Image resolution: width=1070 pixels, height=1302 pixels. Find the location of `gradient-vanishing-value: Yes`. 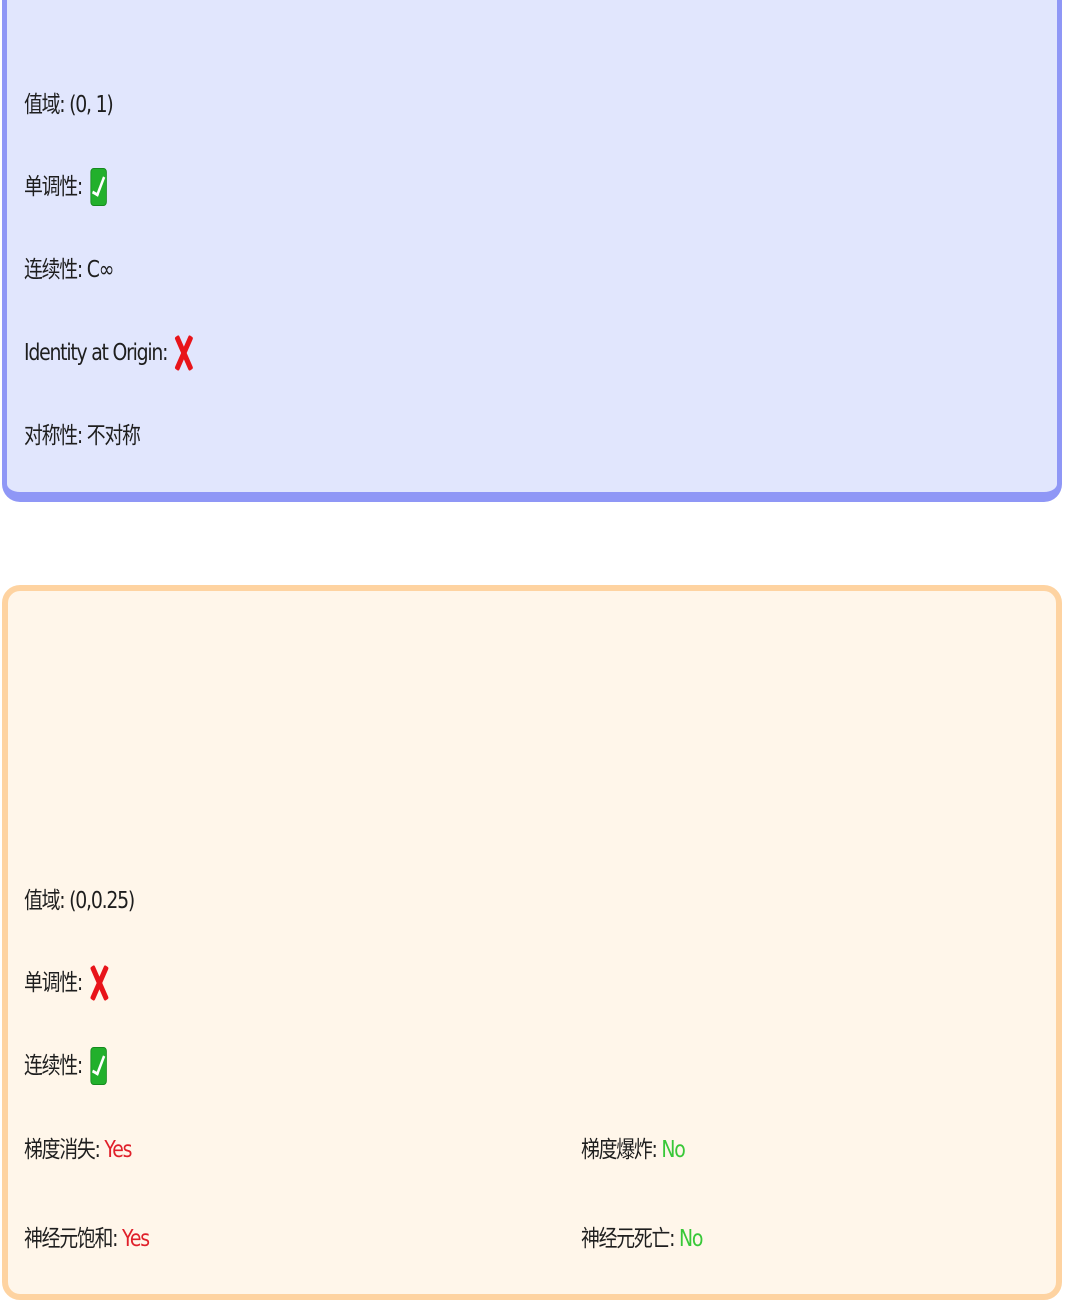

gradient-vanishing-value: Yes is located at coordinates (118, 1149).